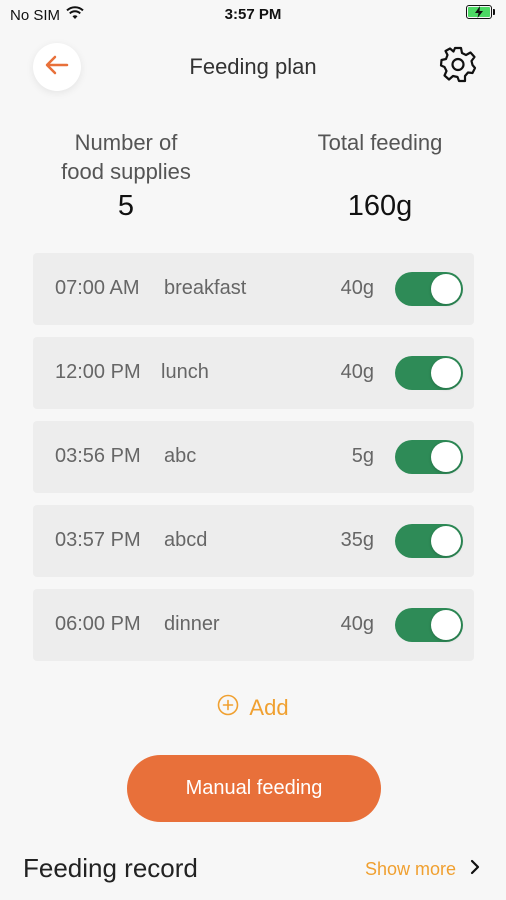  Describe the element at coordinates (205, 288) in the screenshot. I see `plan-name: breakfast` at that location.